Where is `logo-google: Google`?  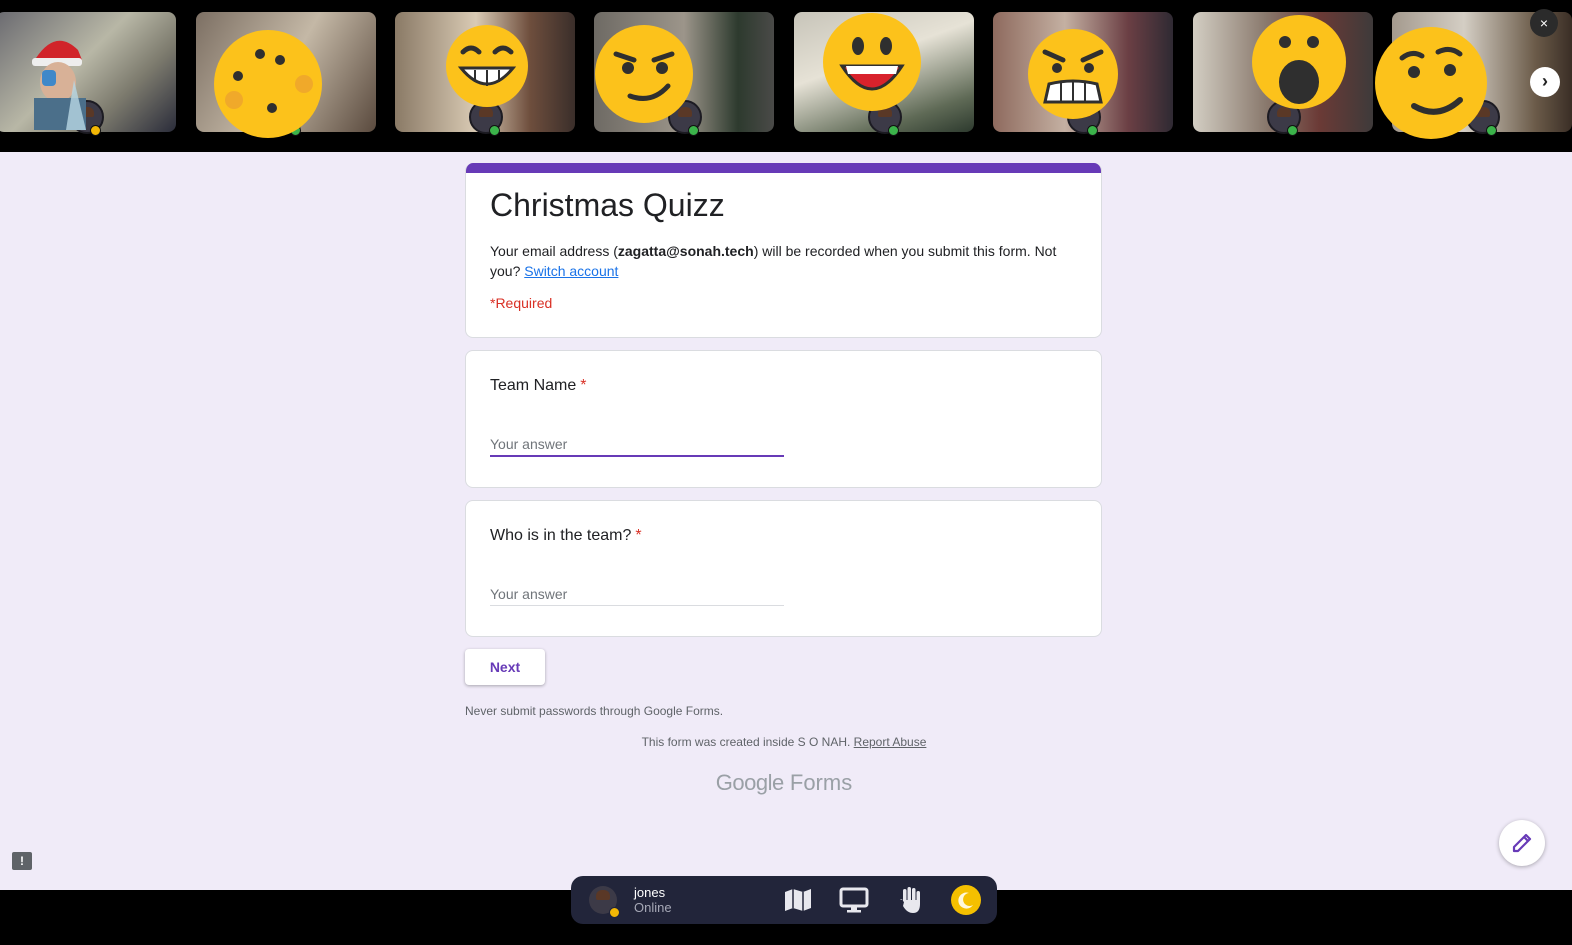
logo-google: Google is located at coordinates (749, 782).